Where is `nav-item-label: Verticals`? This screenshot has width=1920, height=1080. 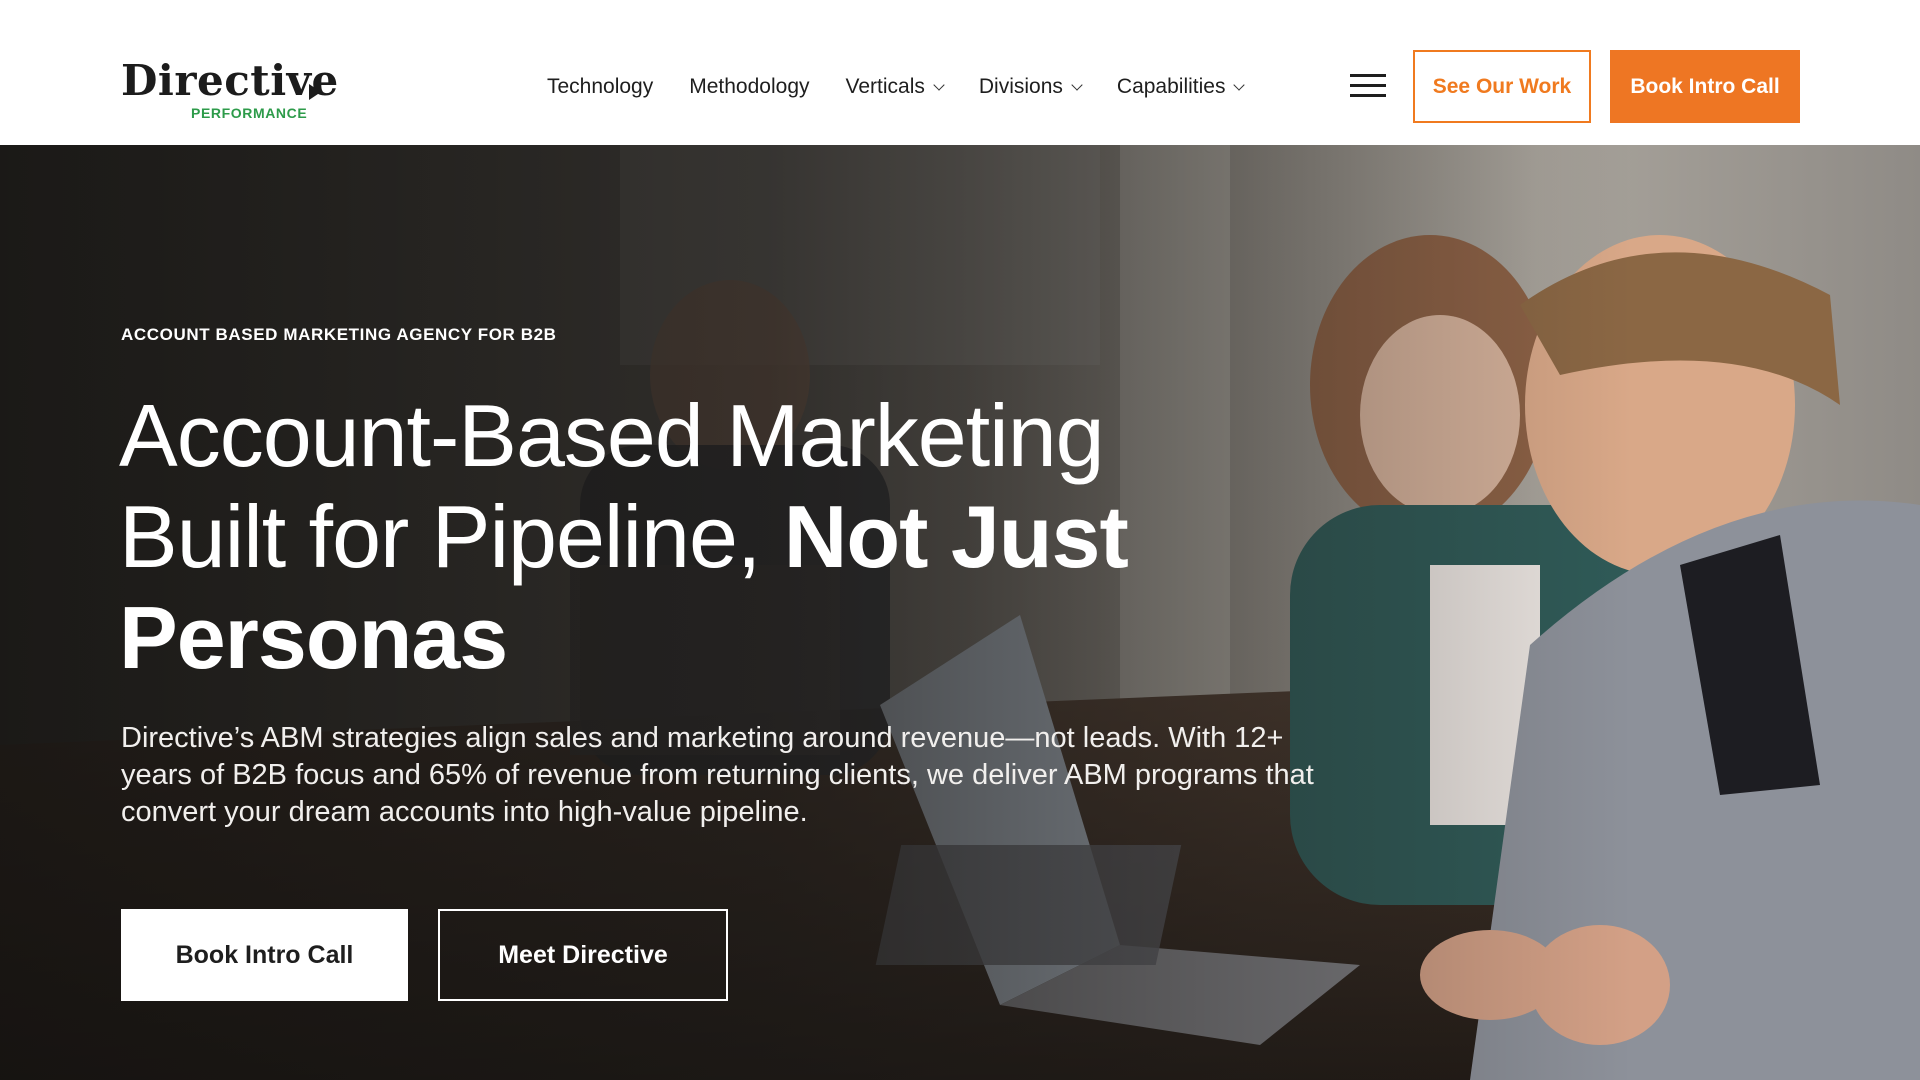 nav-item-label: Verticals is located at coordinates (885, 86).